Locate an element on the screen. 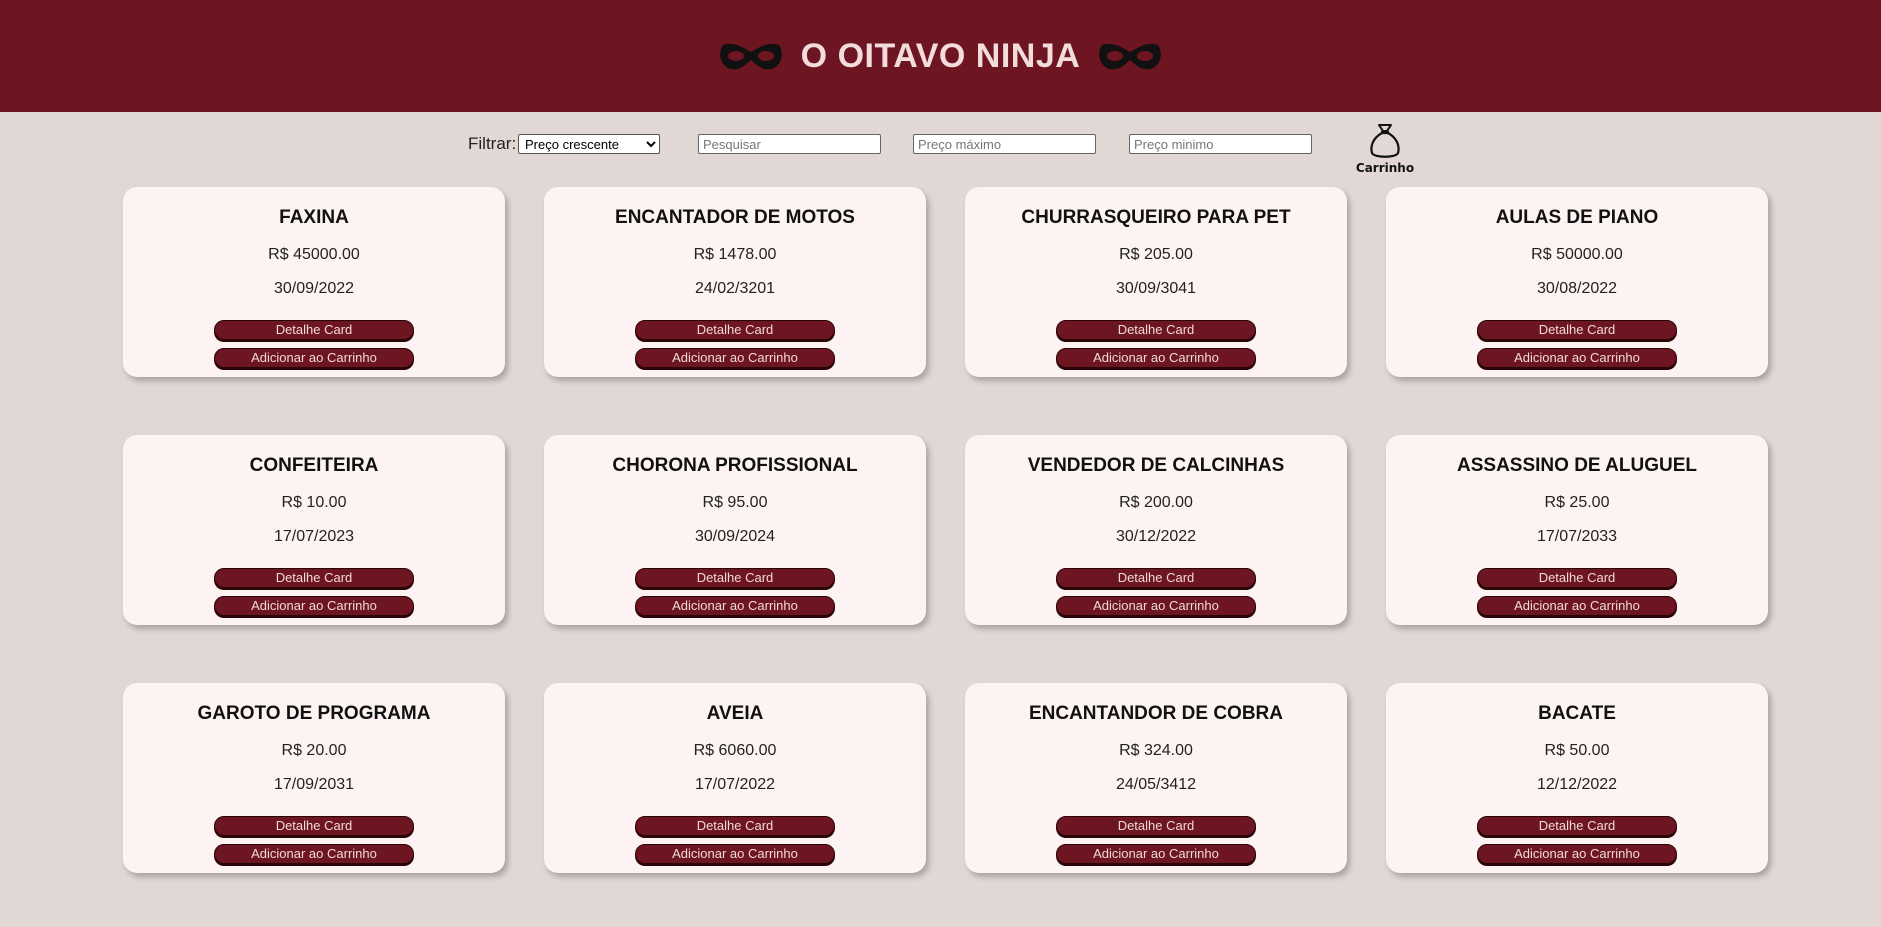 The width and height of the screenshot is (1881, 927). cart-label: Carrinho is located at coordinates (1385, 168).